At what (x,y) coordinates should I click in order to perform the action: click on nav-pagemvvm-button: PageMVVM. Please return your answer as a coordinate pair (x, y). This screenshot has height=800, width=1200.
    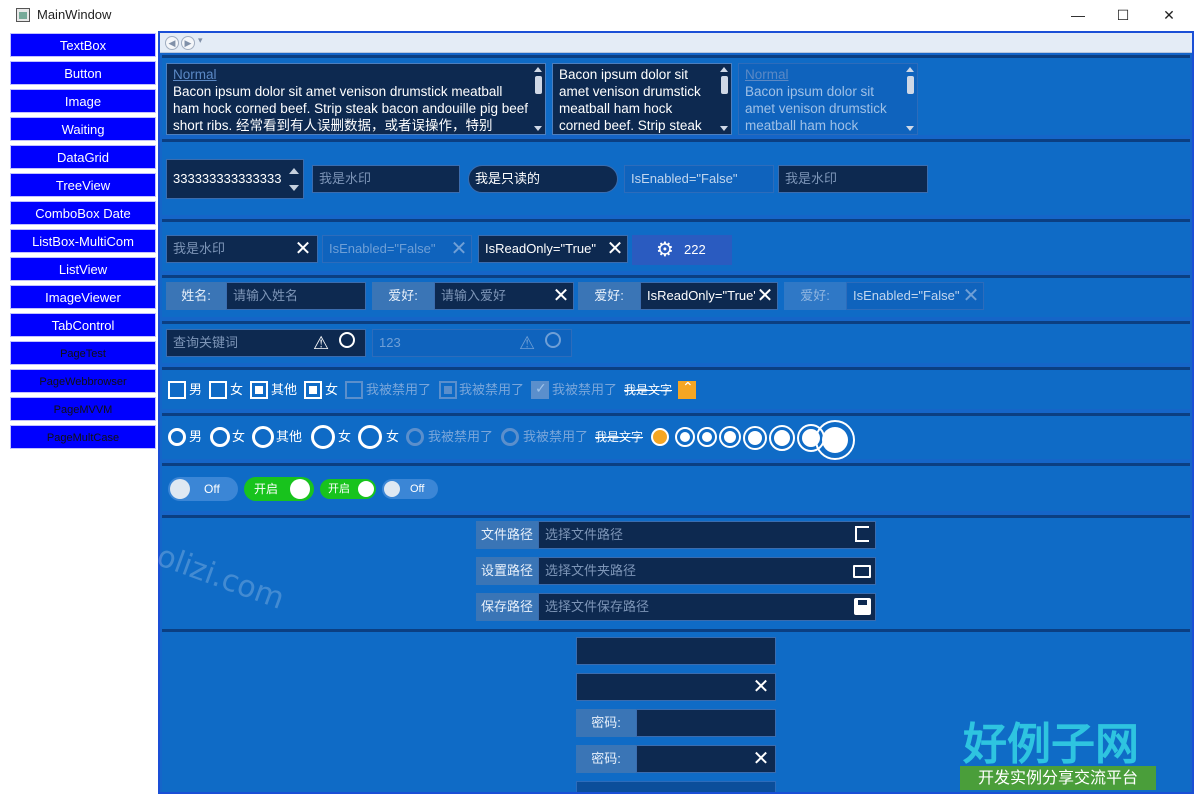
    Looking at the image, I should click on (83, 409).